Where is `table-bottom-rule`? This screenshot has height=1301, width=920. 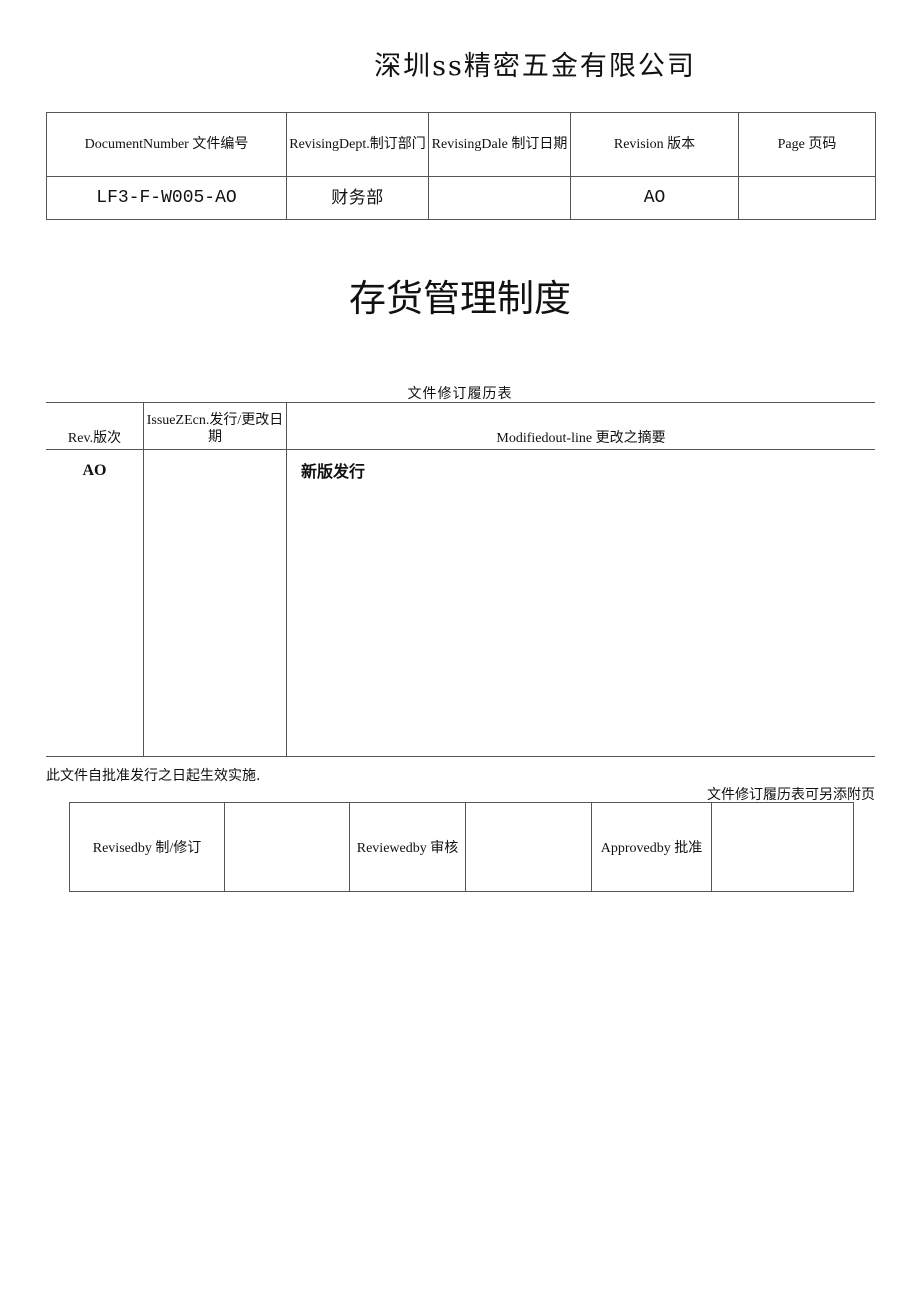 table-bottom-rule is located at coordinates (460, 756).